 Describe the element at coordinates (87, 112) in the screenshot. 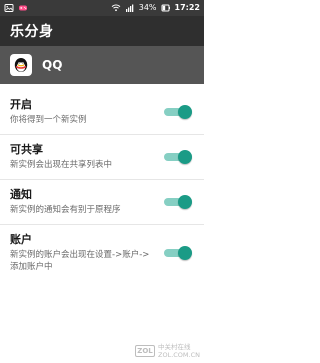

I see `setting-text: 开启 你将得到一个新实例` at that location.